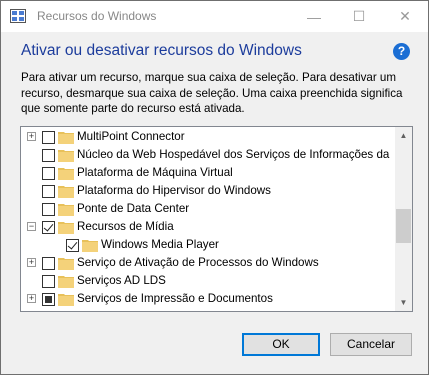 This screenshot has width=429, height=375. I want to click on vertical-scrollbar: ▲ ▼, so click(403, 219).